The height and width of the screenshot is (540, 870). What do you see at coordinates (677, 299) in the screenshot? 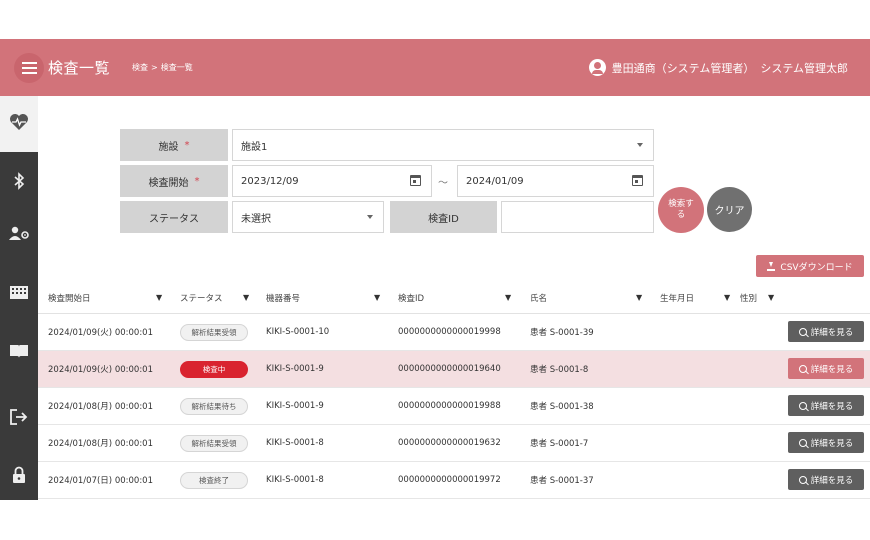
I see `column-header-dob: 生年月日` at bounding box center [677, 299].